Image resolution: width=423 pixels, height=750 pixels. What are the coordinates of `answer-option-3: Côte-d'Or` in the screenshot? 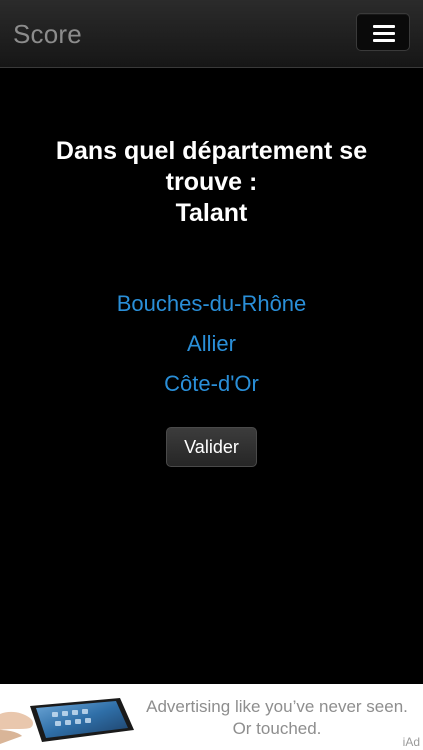 It's located at (211, 384).